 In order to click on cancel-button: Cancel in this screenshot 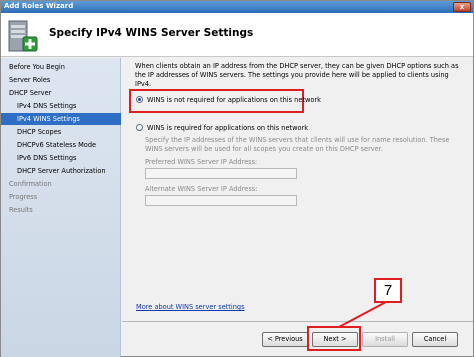, I will do `click(435, 339)`.